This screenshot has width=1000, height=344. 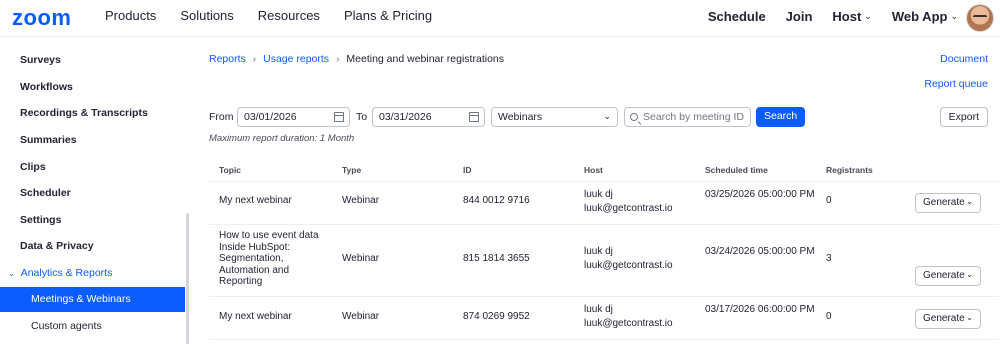 I want to click on cell-scheduled-time: 03/24/2026 05:00:00 PM, so click(x=760, y=251).